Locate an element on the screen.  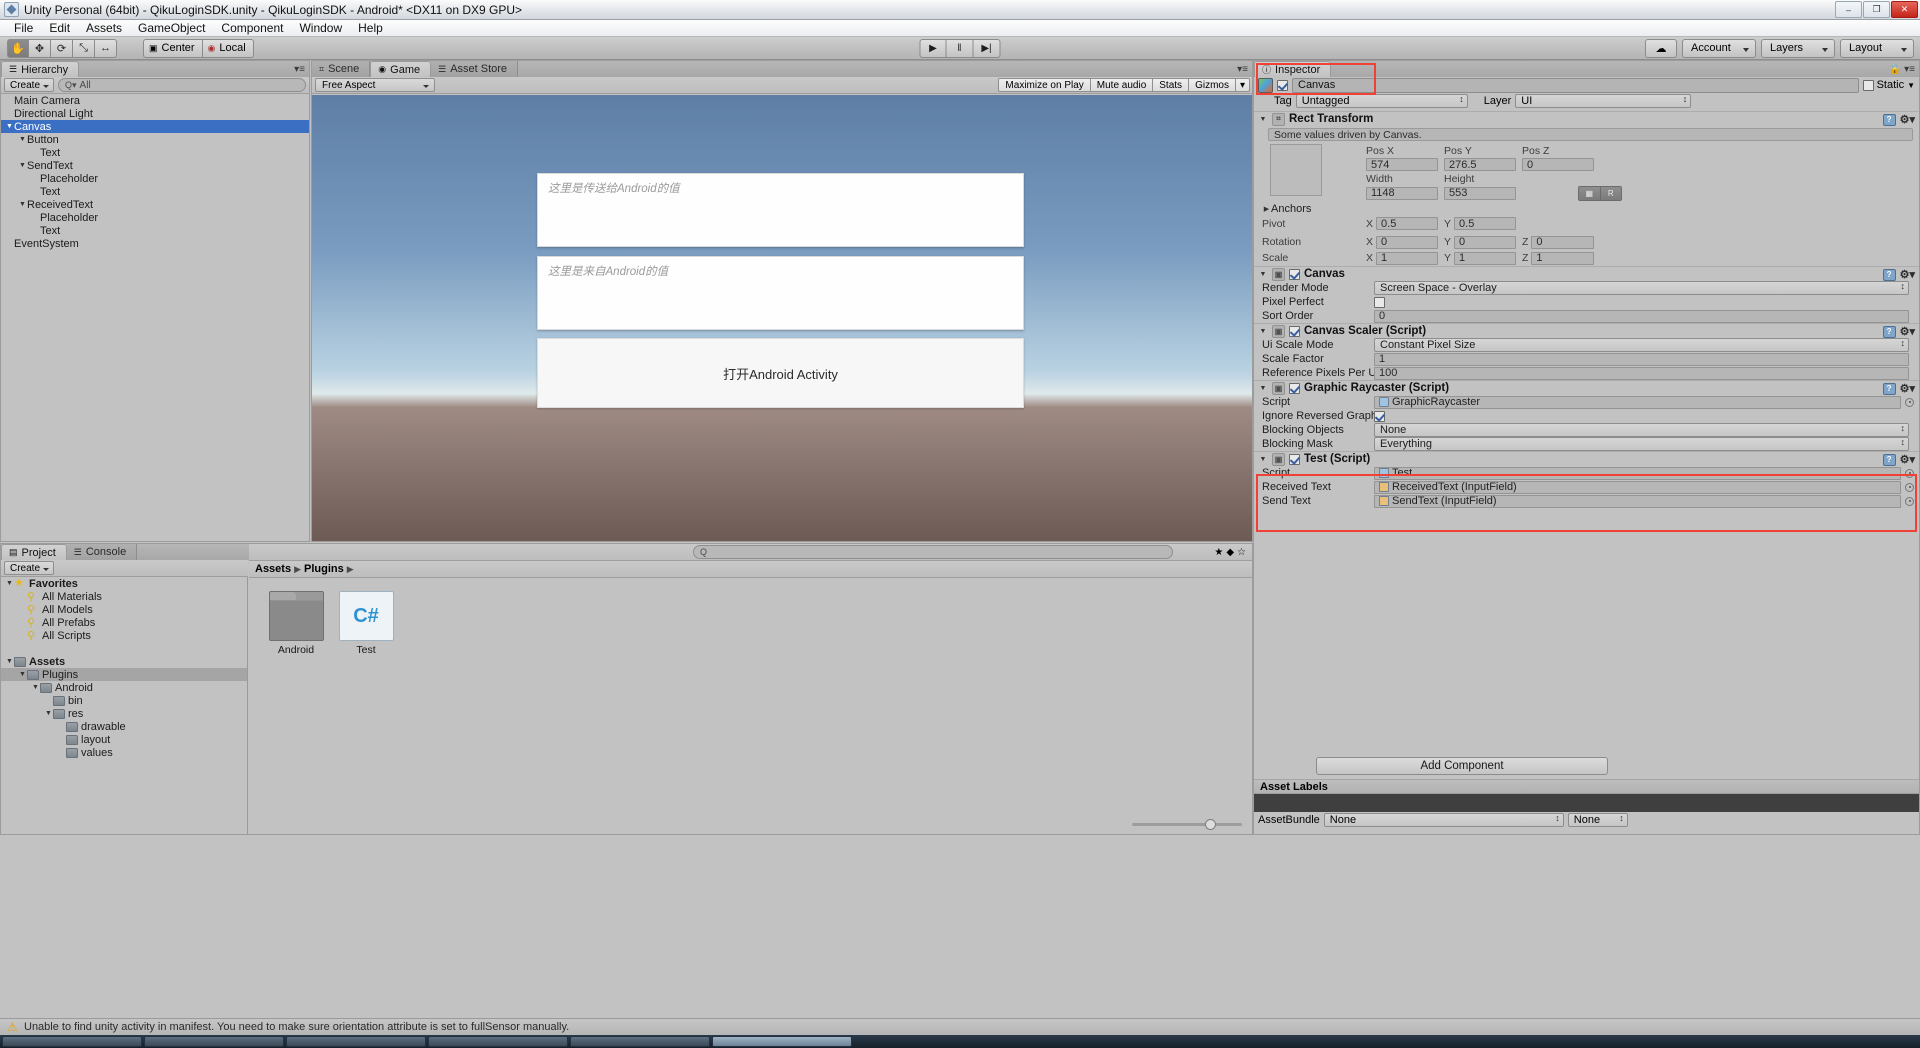
rect-tool-icon: ↔ is located at coordinates (106, 48).